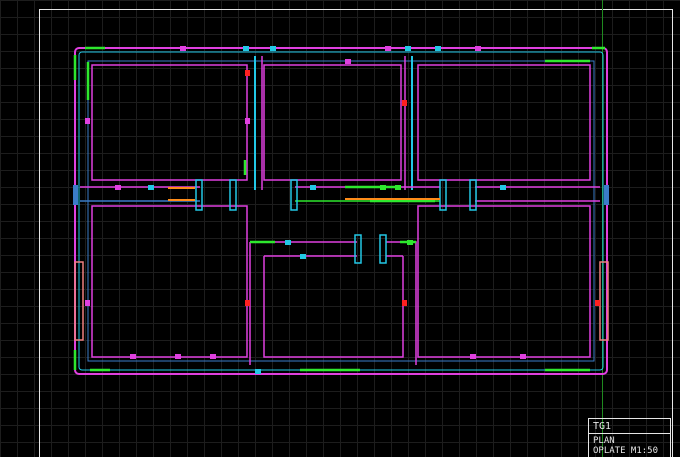  Describe the element at coordinates (629, 437) in the screenshot. I see `title-block: TG1 PLAN OPLATE M1:50` at that location.